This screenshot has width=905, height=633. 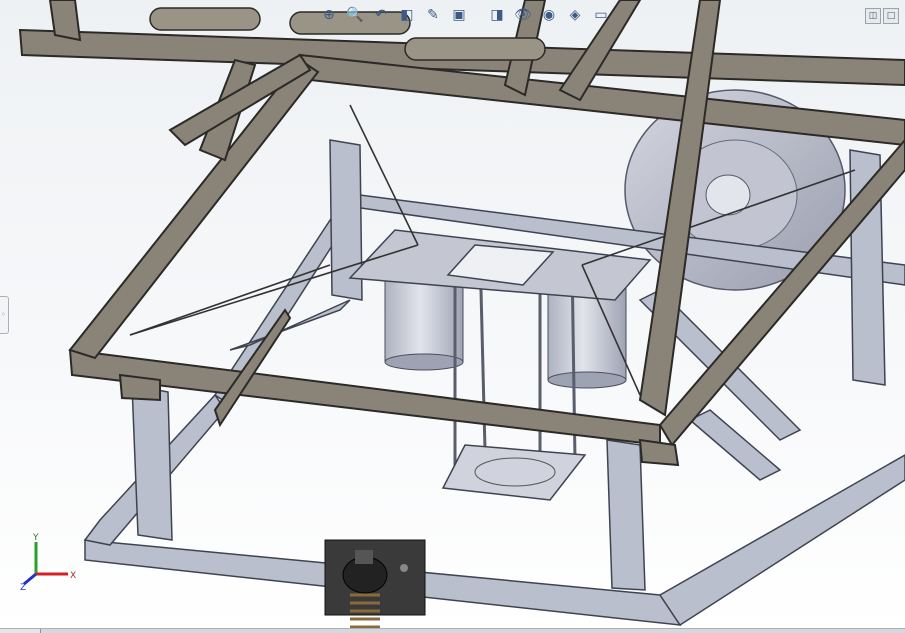 What do you see at coordinates (35, 538) in the screenshot?
I see `triad-y-label: Y` at bounding box center [35, 538].